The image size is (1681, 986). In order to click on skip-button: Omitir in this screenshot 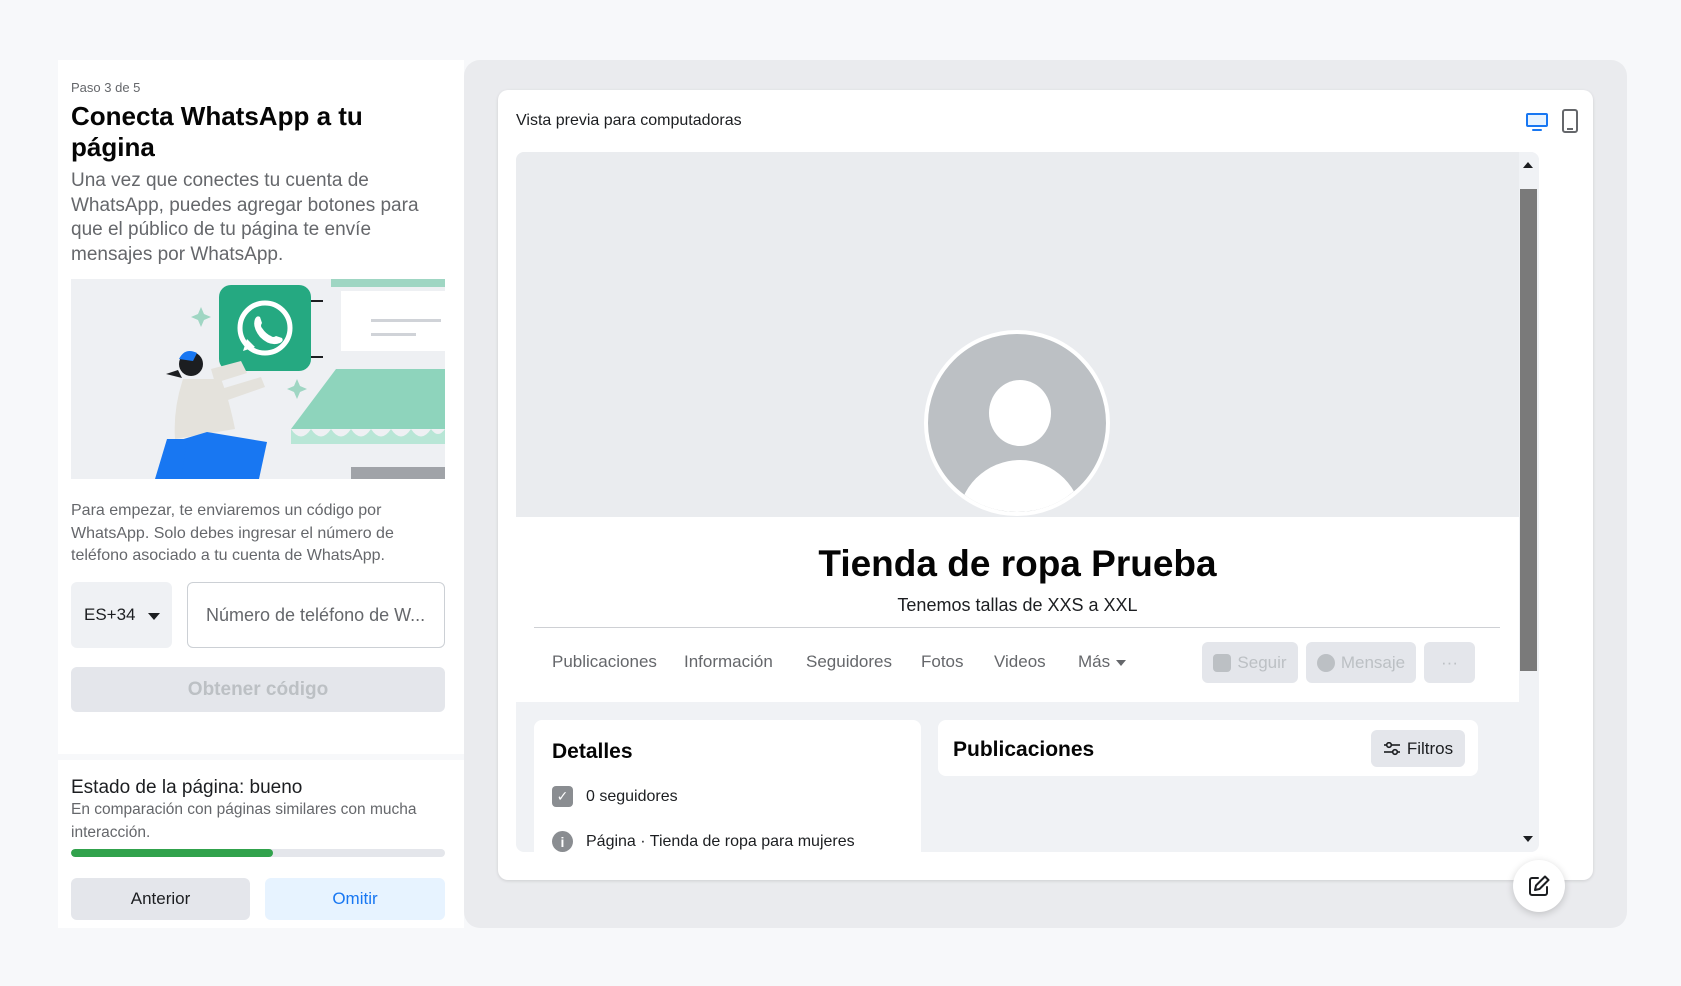, I will do `click(355, 899)`.